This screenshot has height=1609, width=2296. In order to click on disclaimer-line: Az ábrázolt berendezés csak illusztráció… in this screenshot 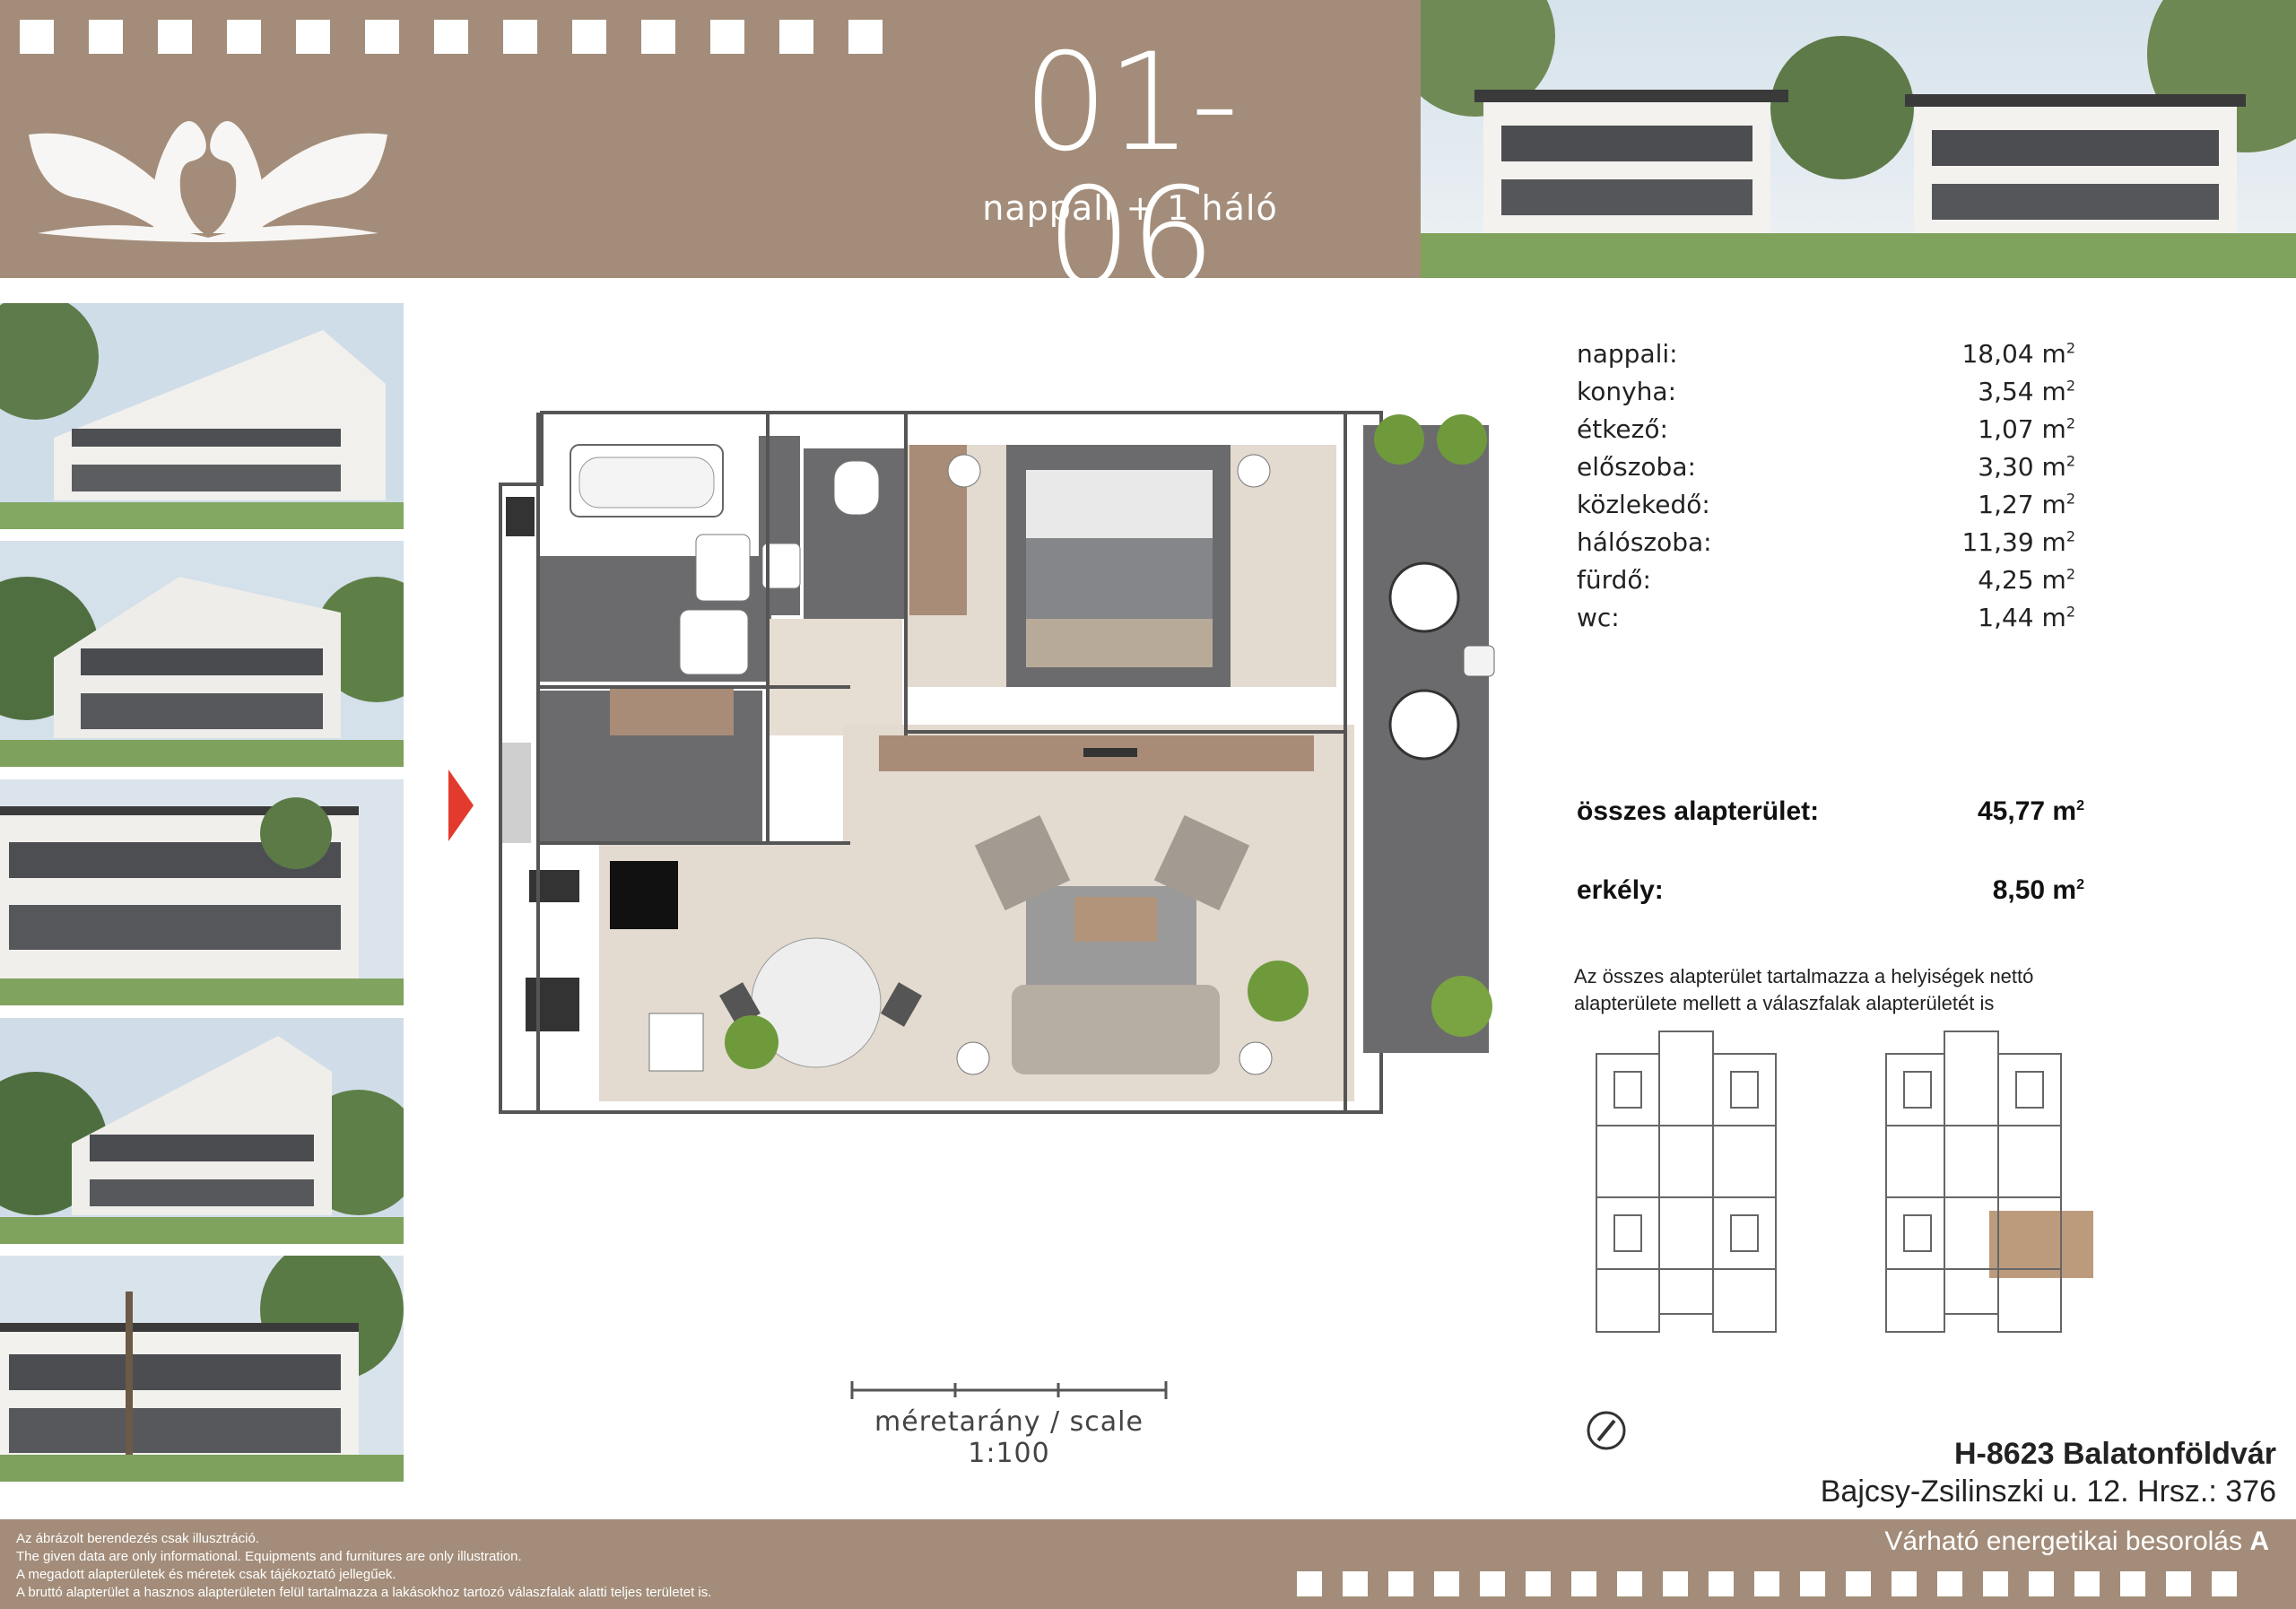, I will do `click(137, 1538)`.